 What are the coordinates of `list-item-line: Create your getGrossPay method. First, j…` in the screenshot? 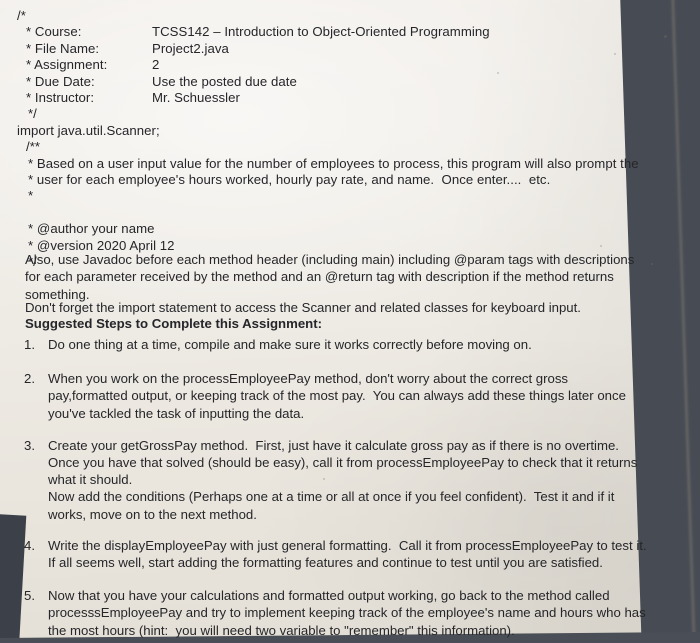 It's located at (333, 445).